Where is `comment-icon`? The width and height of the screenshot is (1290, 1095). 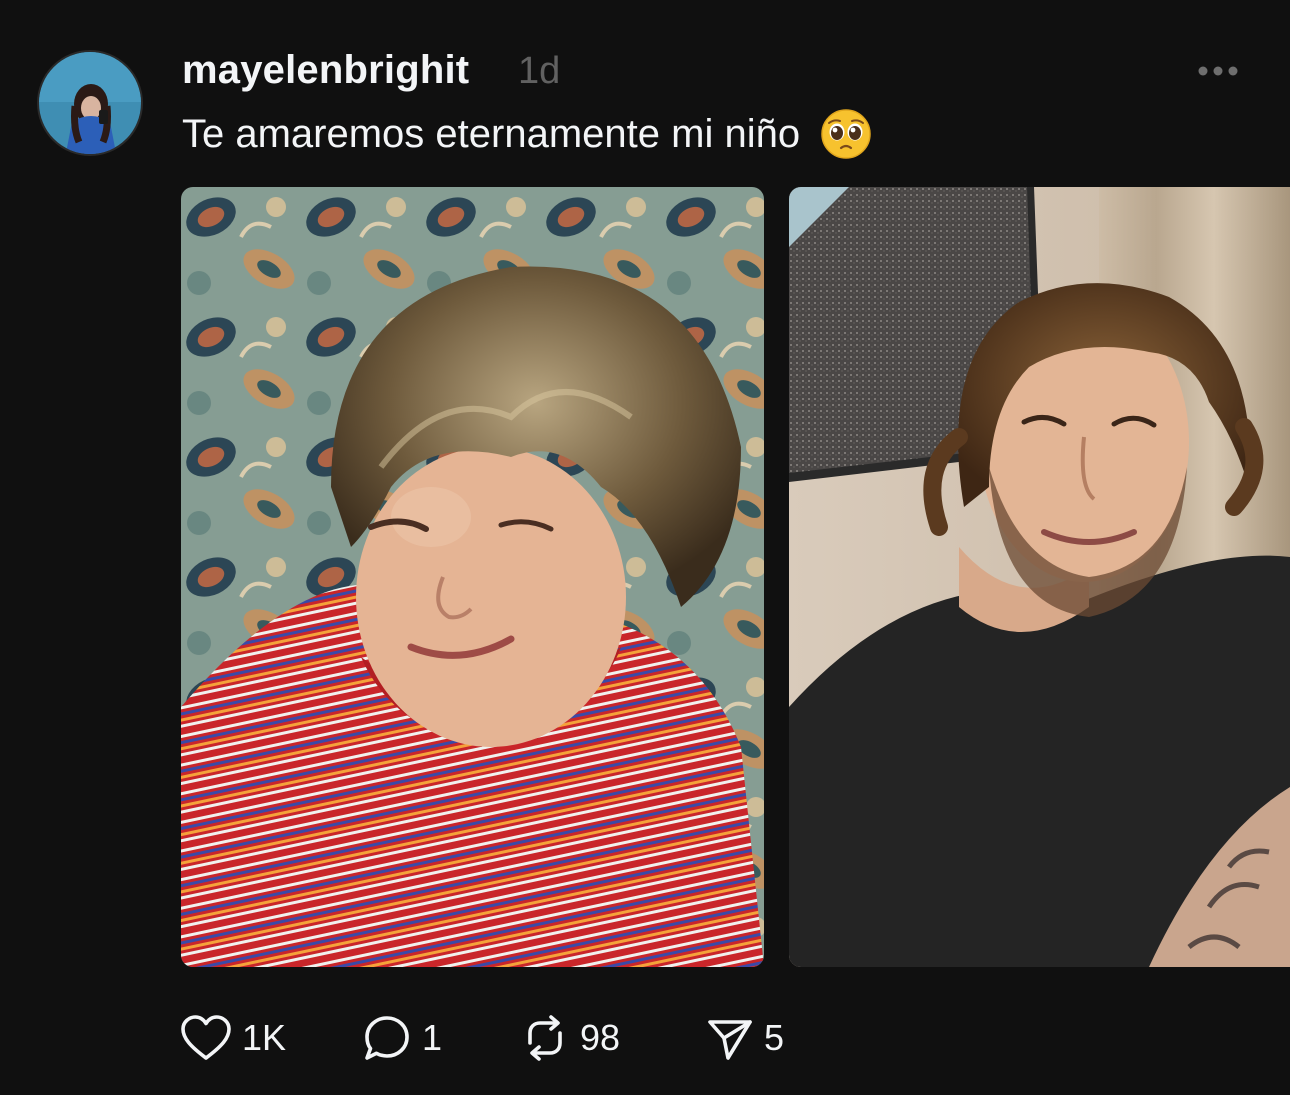 comment-icon is located at coordinates (387, 1038).